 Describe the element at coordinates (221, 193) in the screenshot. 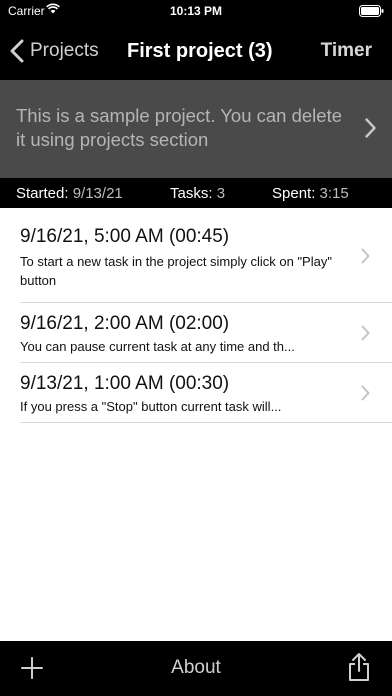

I see `tasks-value: 3` at that location.